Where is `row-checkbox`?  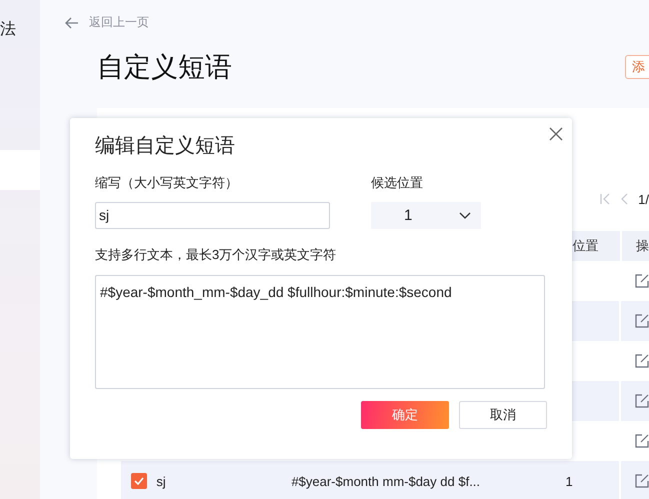 row-checkbox is located at coordinates (139, 481).